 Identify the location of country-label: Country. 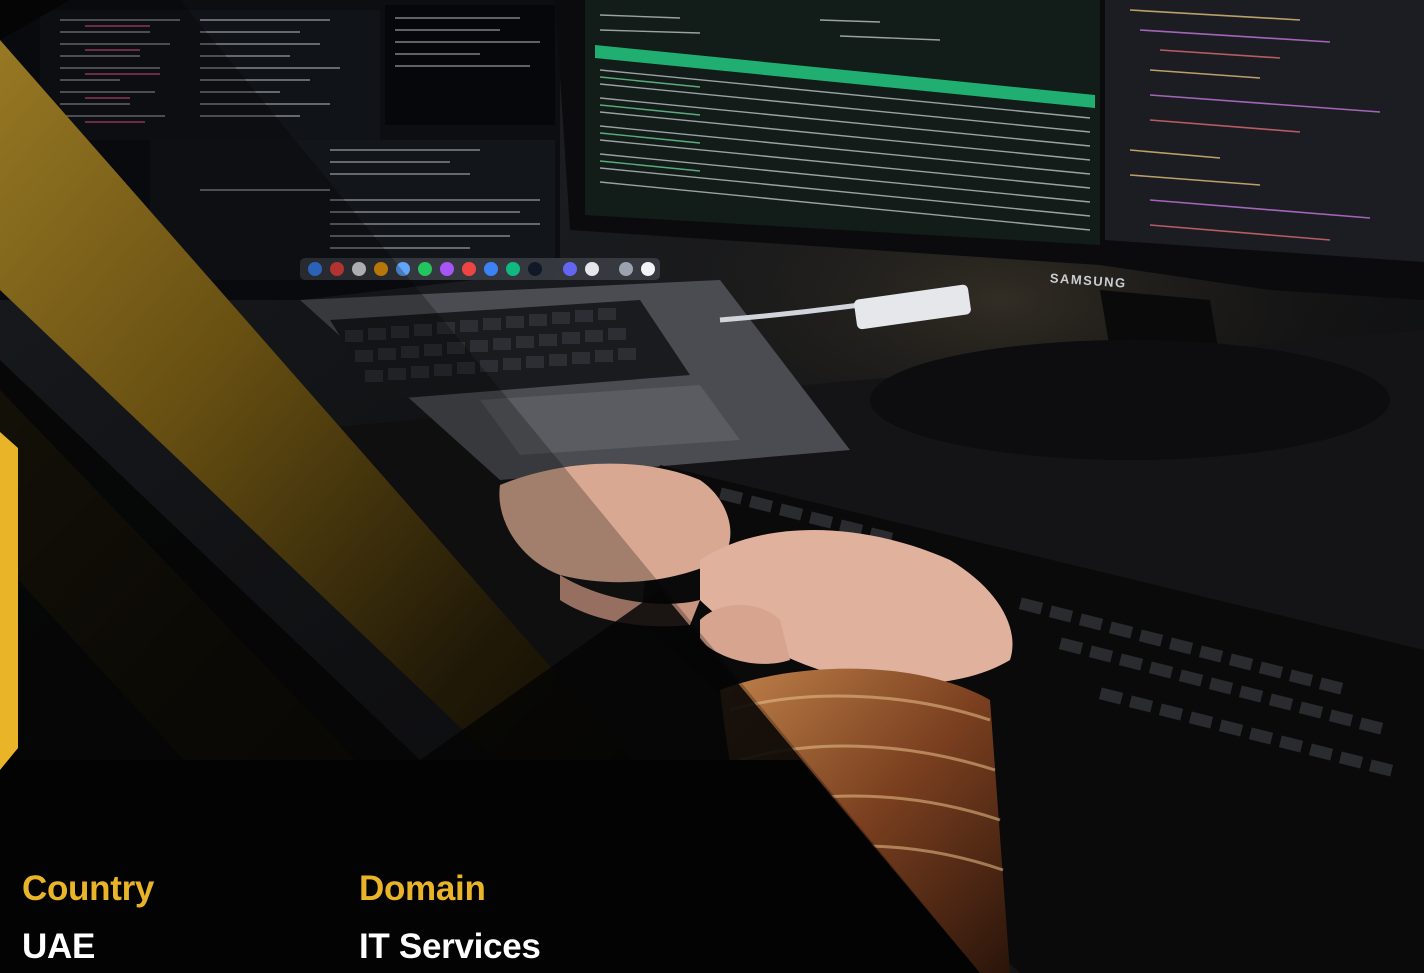
(88, 888).